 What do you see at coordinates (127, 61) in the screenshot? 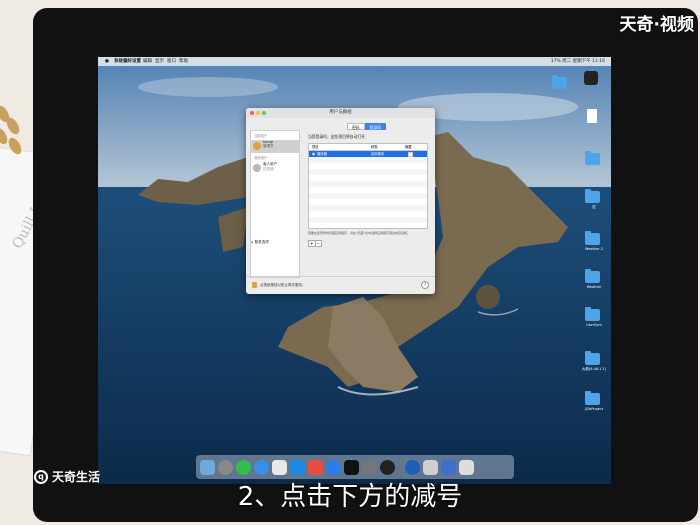
I see `menu-app-name: 系统偏好设置` at bounding box center [127, 61].